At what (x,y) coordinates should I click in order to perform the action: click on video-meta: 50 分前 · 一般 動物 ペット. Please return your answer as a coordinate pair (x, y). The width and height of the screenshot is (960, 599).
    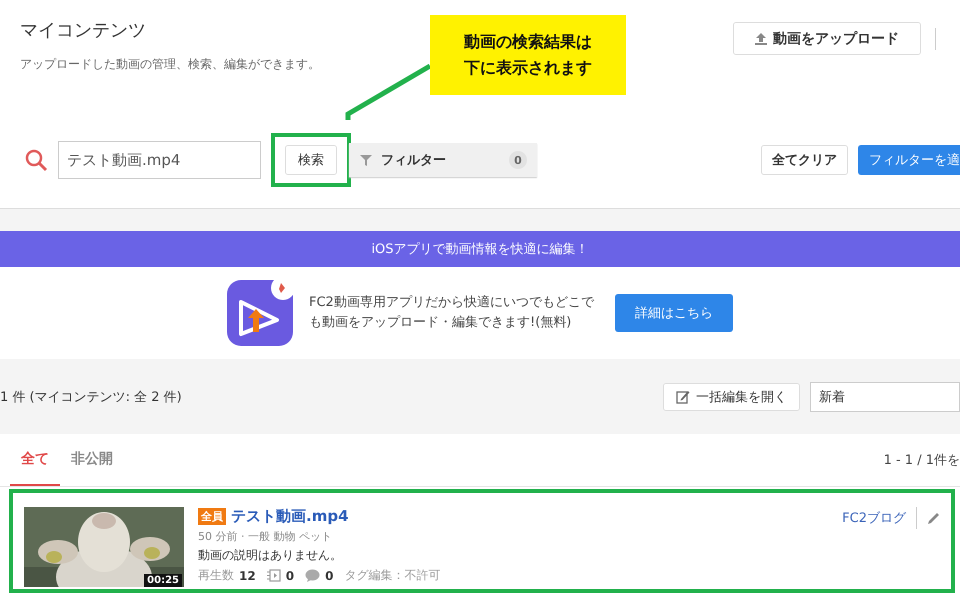
    Looking at the image, I should click on (265, 536).